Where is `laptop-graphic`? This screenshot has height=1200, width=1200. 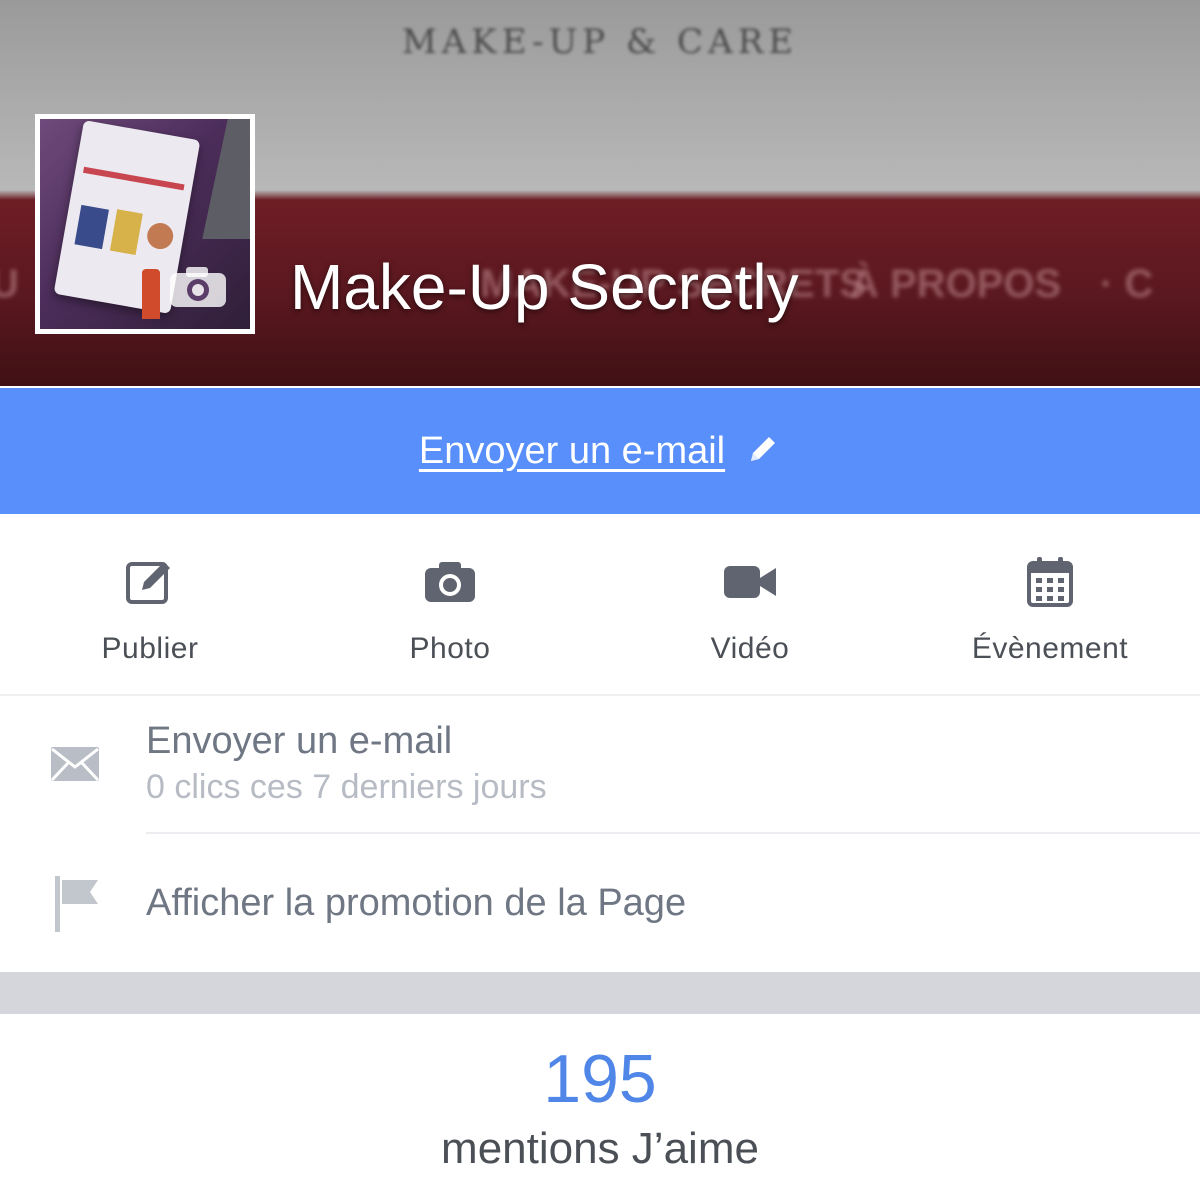 laptop-graphic is located at coordinates (226, 179).